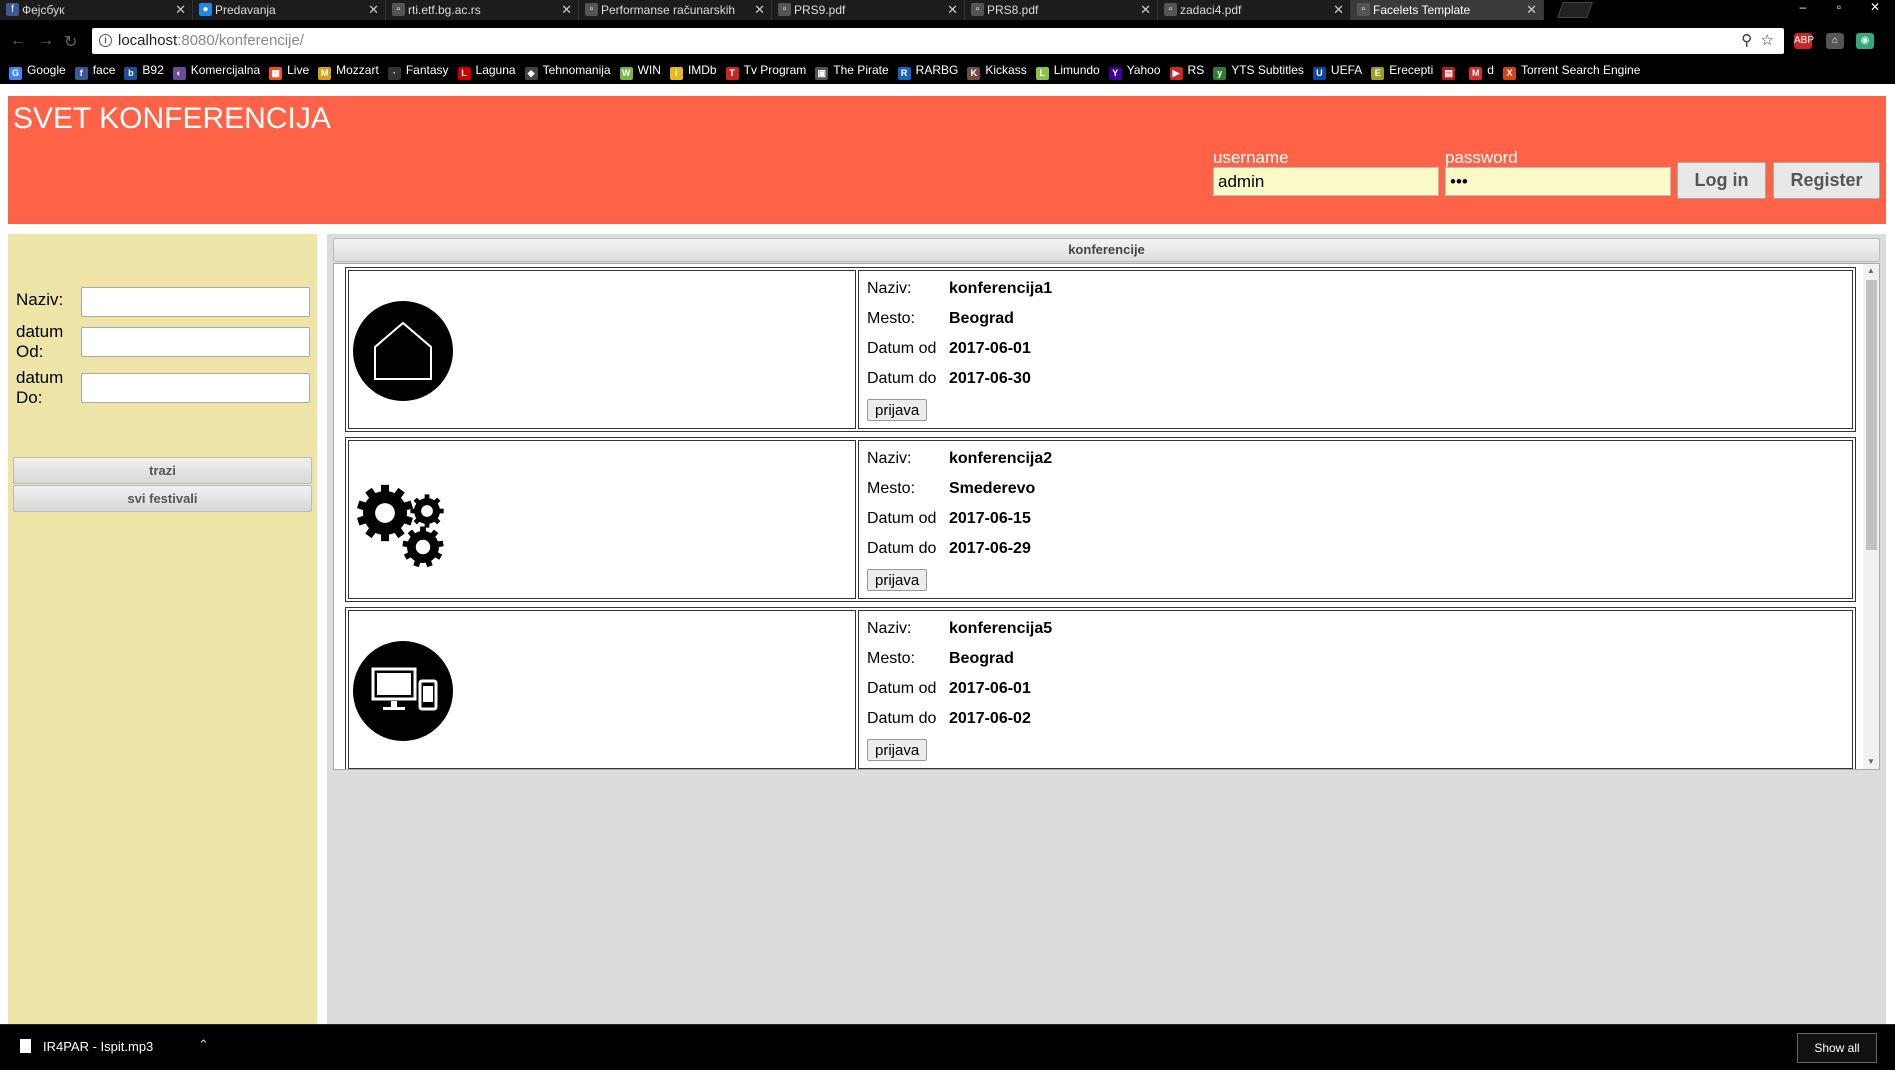  Describe the element at coordinates (289, 70) in the screenshot. I see `bookmark-item: ▦ Live` at that location.